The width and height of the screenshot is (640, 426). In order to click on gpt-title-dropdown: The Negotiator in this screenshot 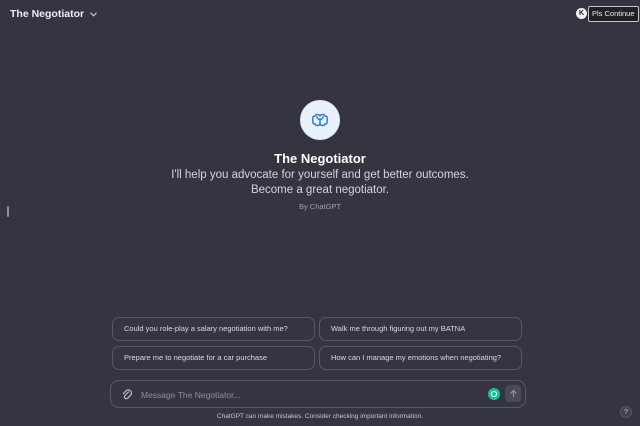, I will do `click(54, 14)`.